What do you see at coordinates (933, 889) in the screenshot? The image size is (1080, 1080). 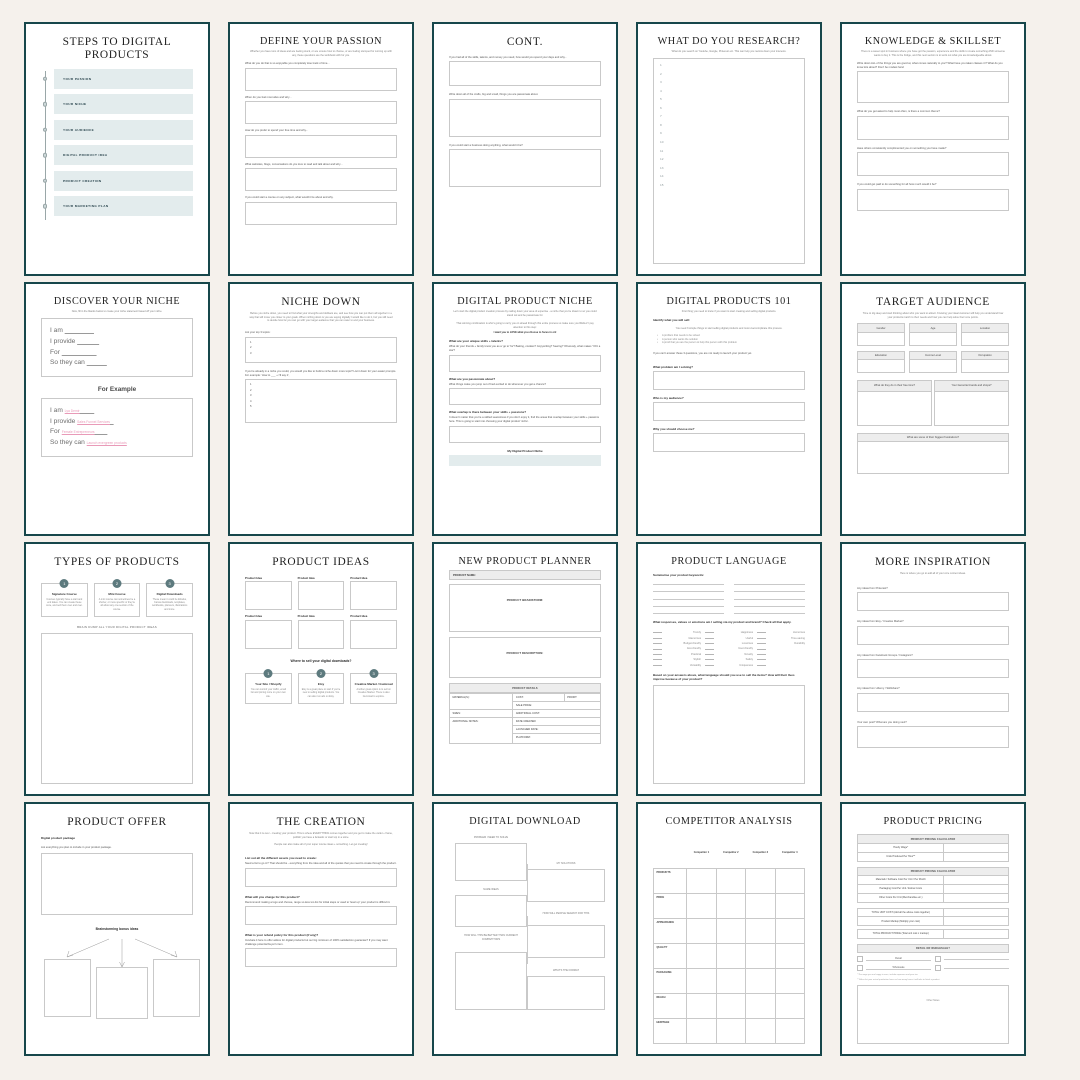 I see `pricing-row: Packaging Cost Per Unit / Extras Costs` at bounding box center [933, 889].